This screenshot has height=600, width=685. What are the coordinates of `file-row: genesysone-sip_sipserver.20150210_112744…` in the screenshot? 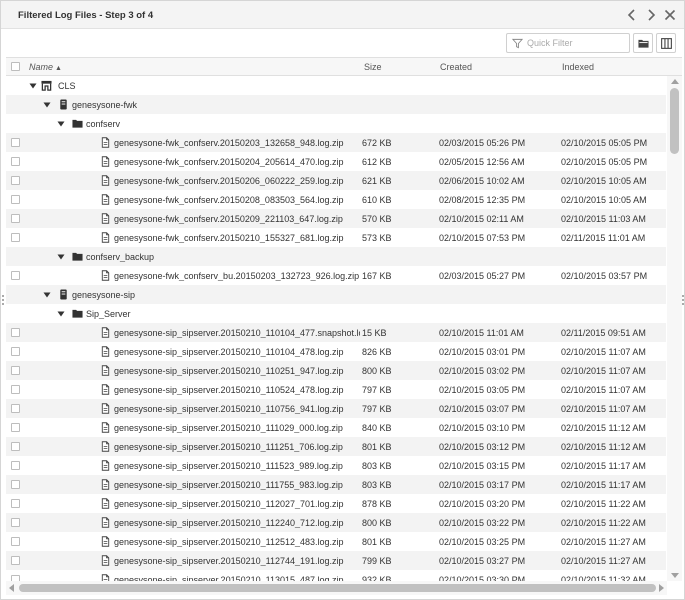 It's located at (336, 560).